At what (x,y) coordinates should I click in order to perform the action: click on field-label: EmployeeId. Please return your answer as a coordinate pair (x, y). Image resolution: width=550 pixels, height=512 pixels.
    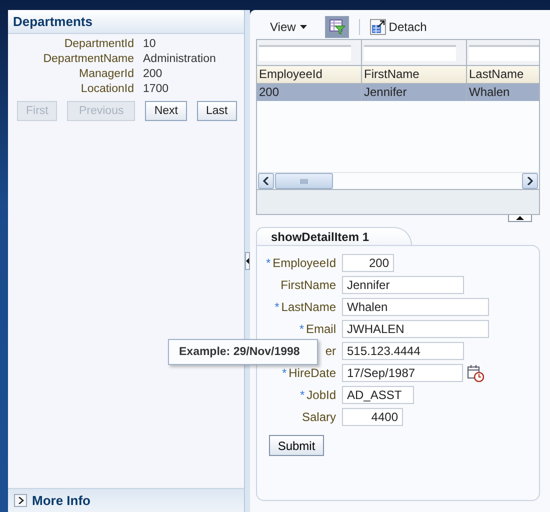
    Looking at the image, I should click on (304, 263).